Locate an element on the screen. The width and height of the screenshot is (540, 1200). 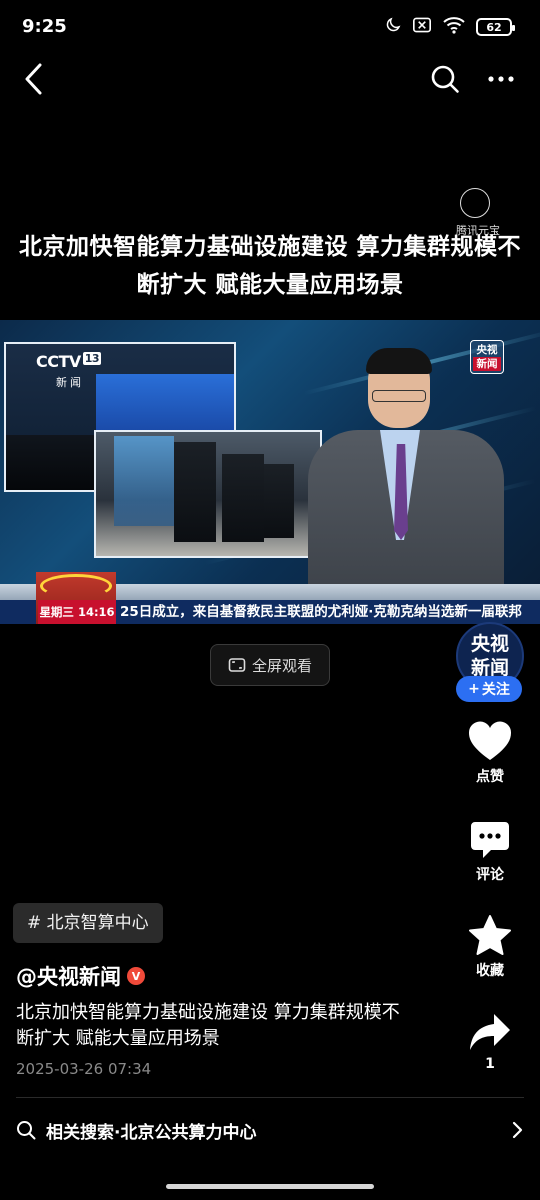
watermark-logo-icon is located at coordinates (475, 203).